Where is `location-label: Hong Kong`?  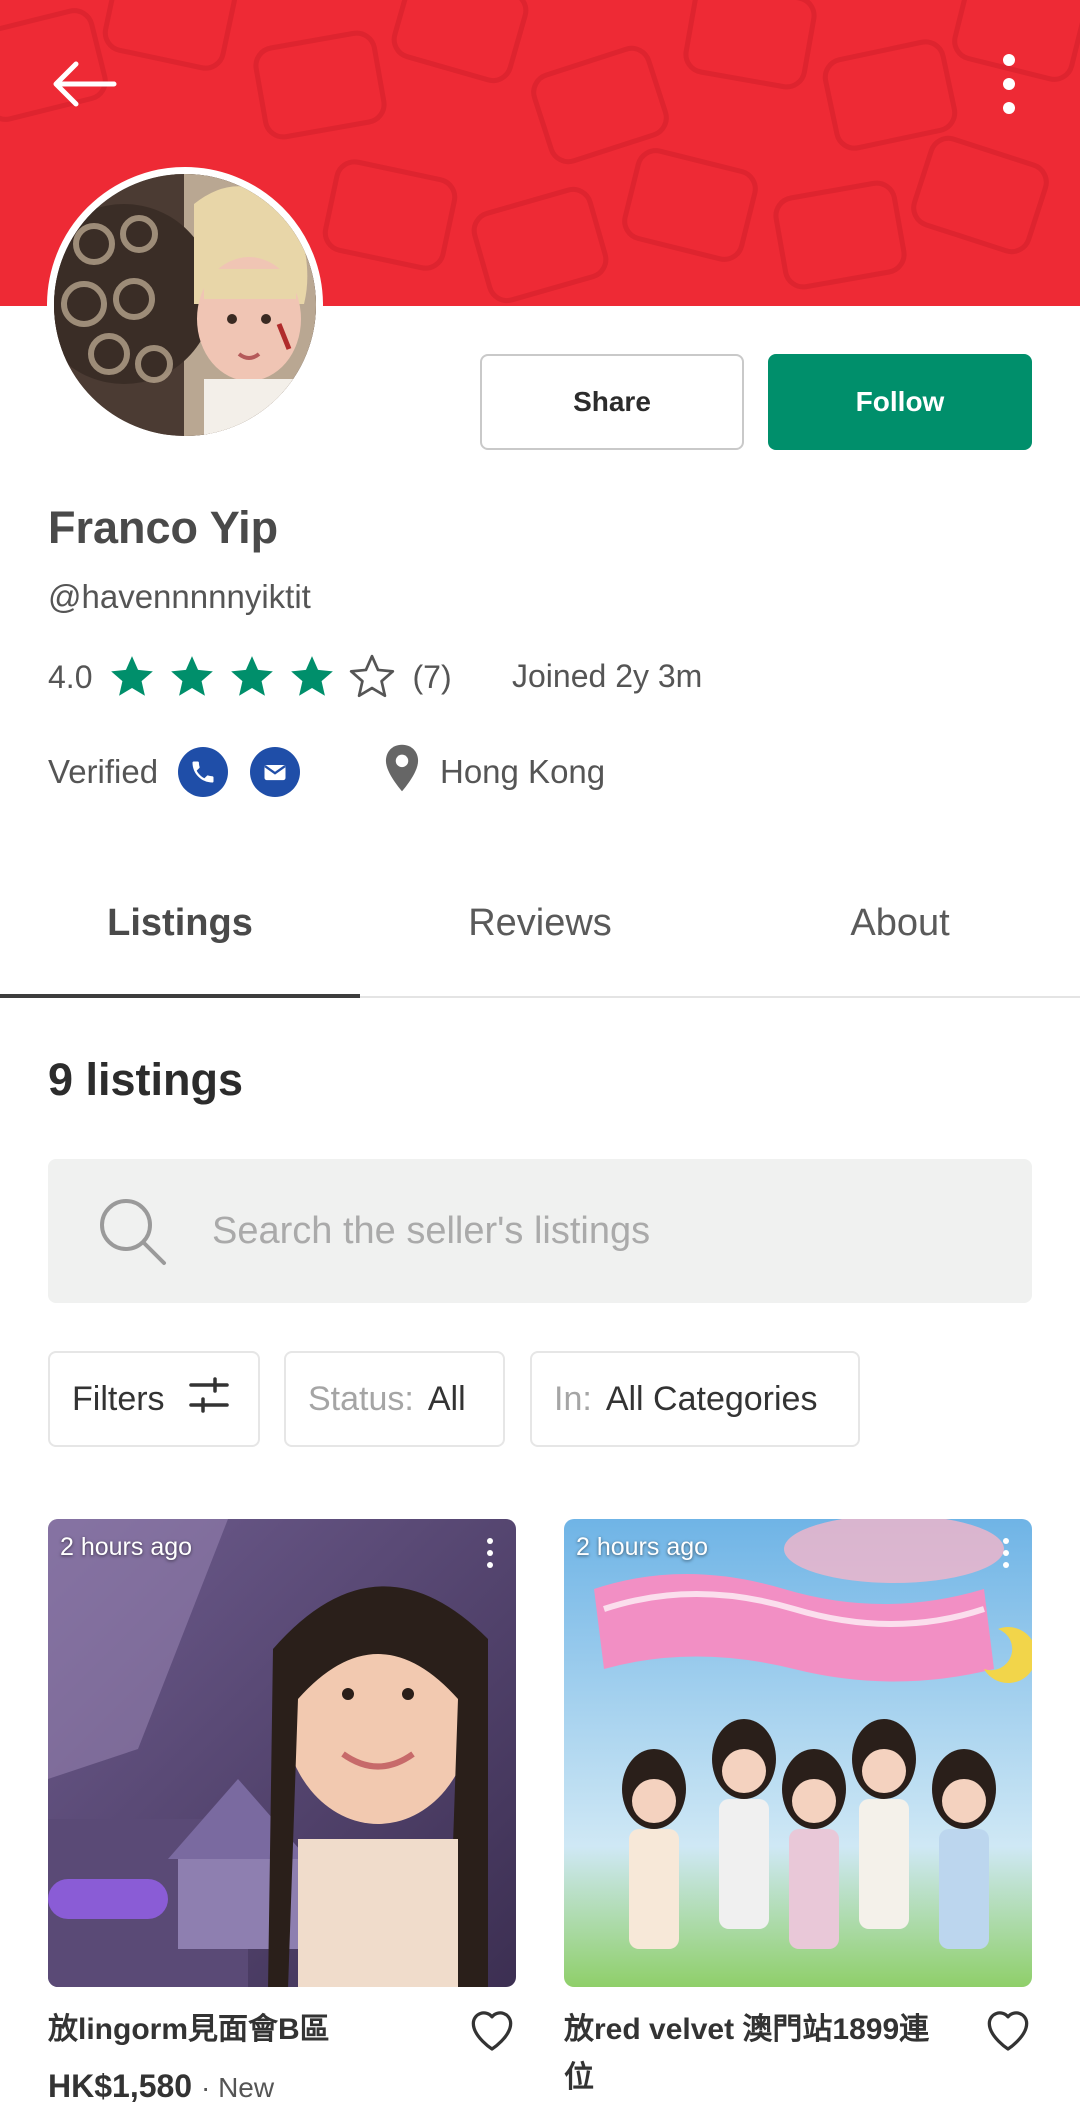 location-label: Hong Kong is located at coordinates (523, 771).